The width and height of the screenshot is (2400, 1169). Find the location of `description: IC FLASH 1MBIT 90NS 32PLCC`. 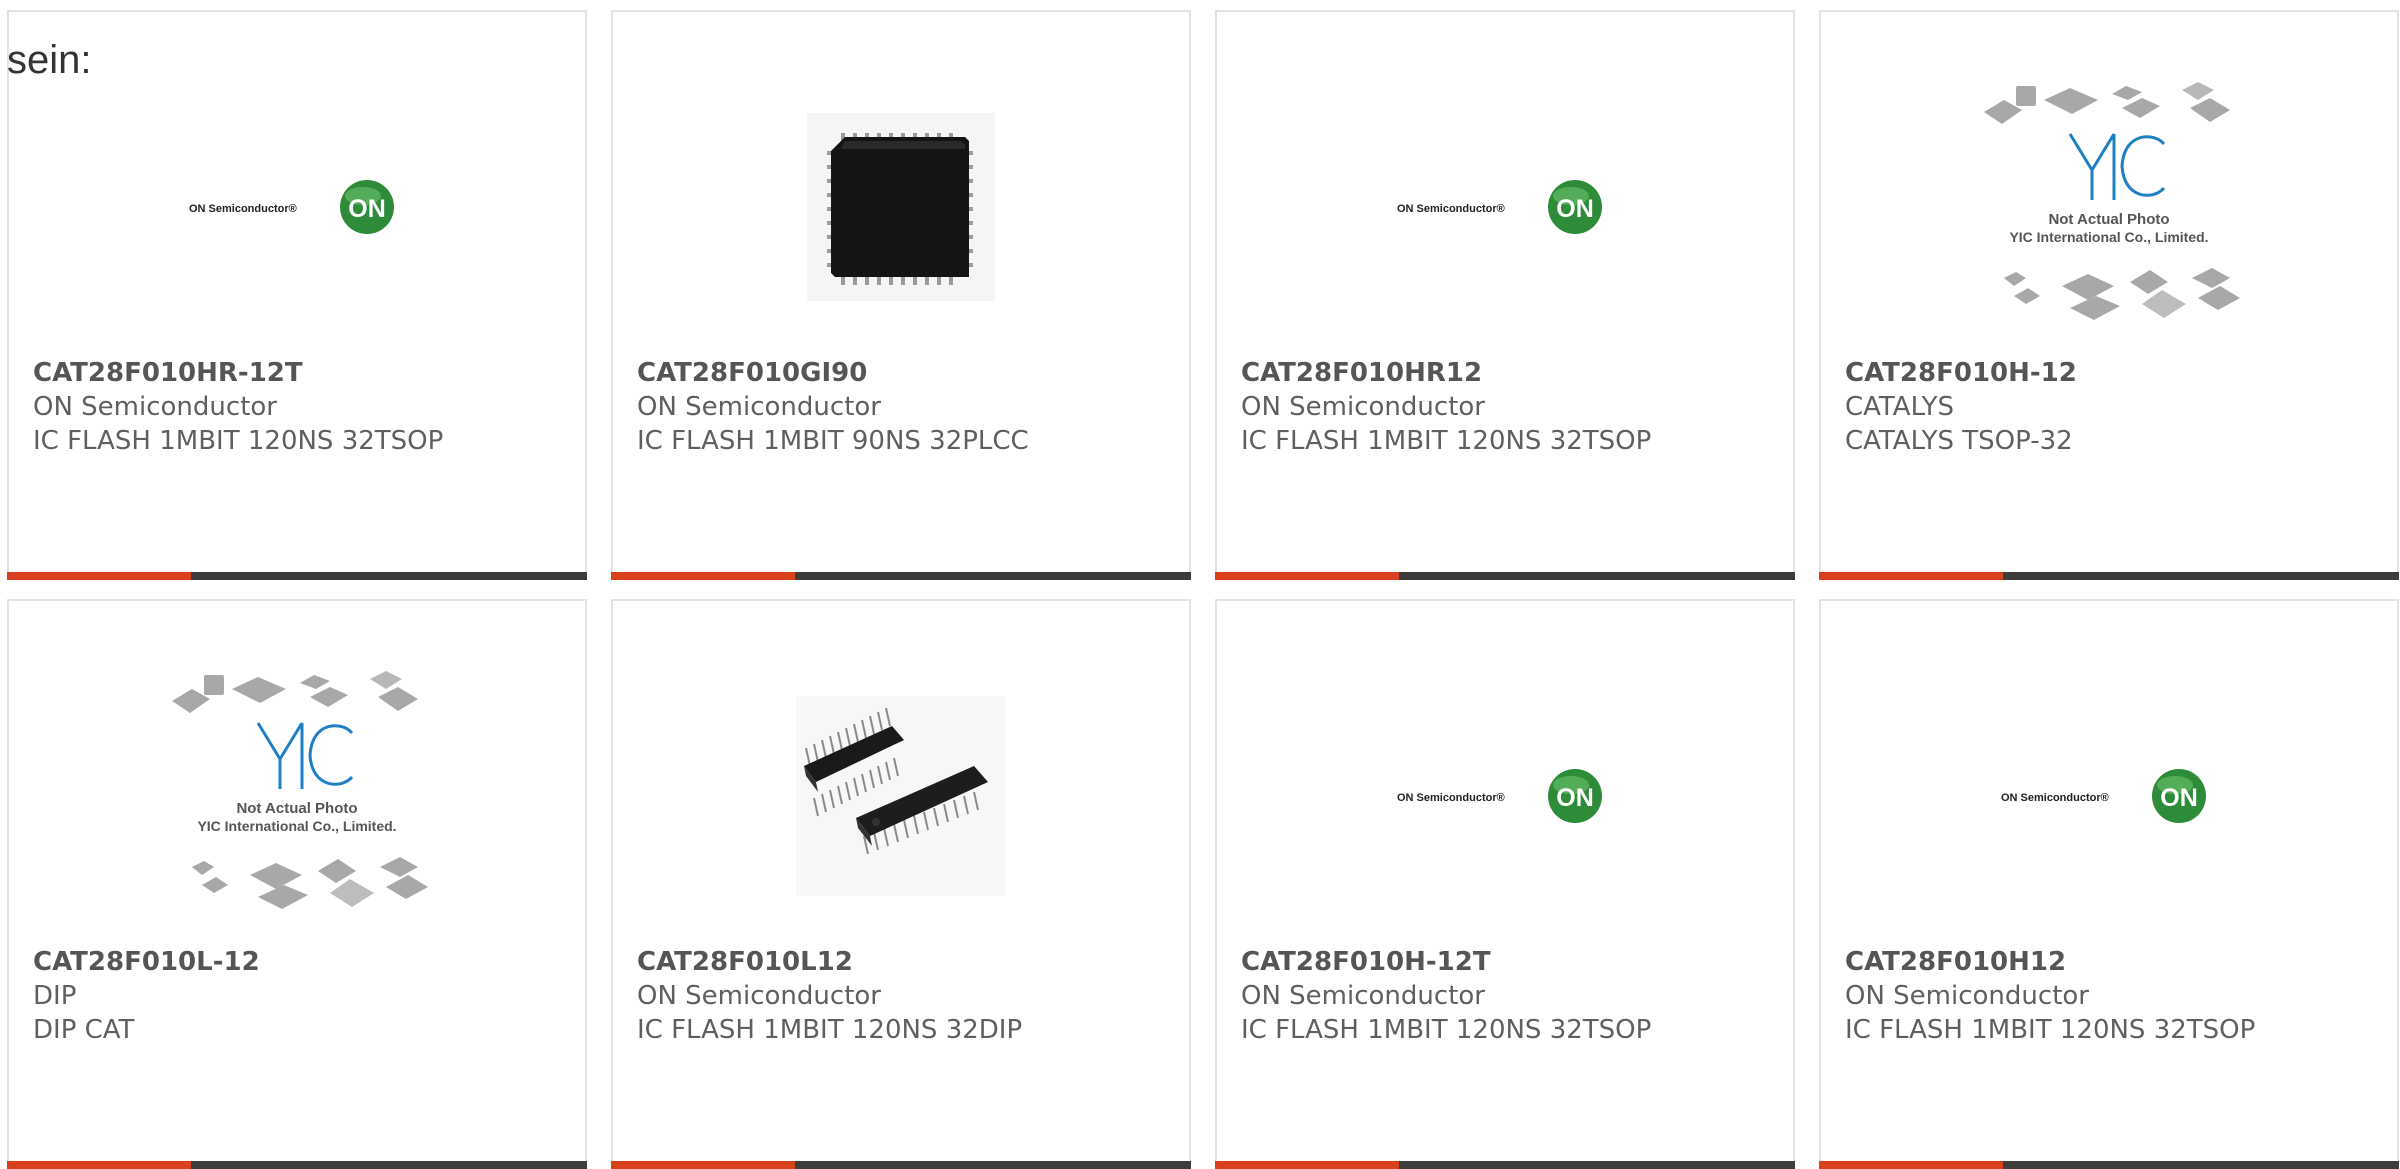

description: IC FLASH 1MBIT 90NS 32PLCC is located at coordinates (833, 441).